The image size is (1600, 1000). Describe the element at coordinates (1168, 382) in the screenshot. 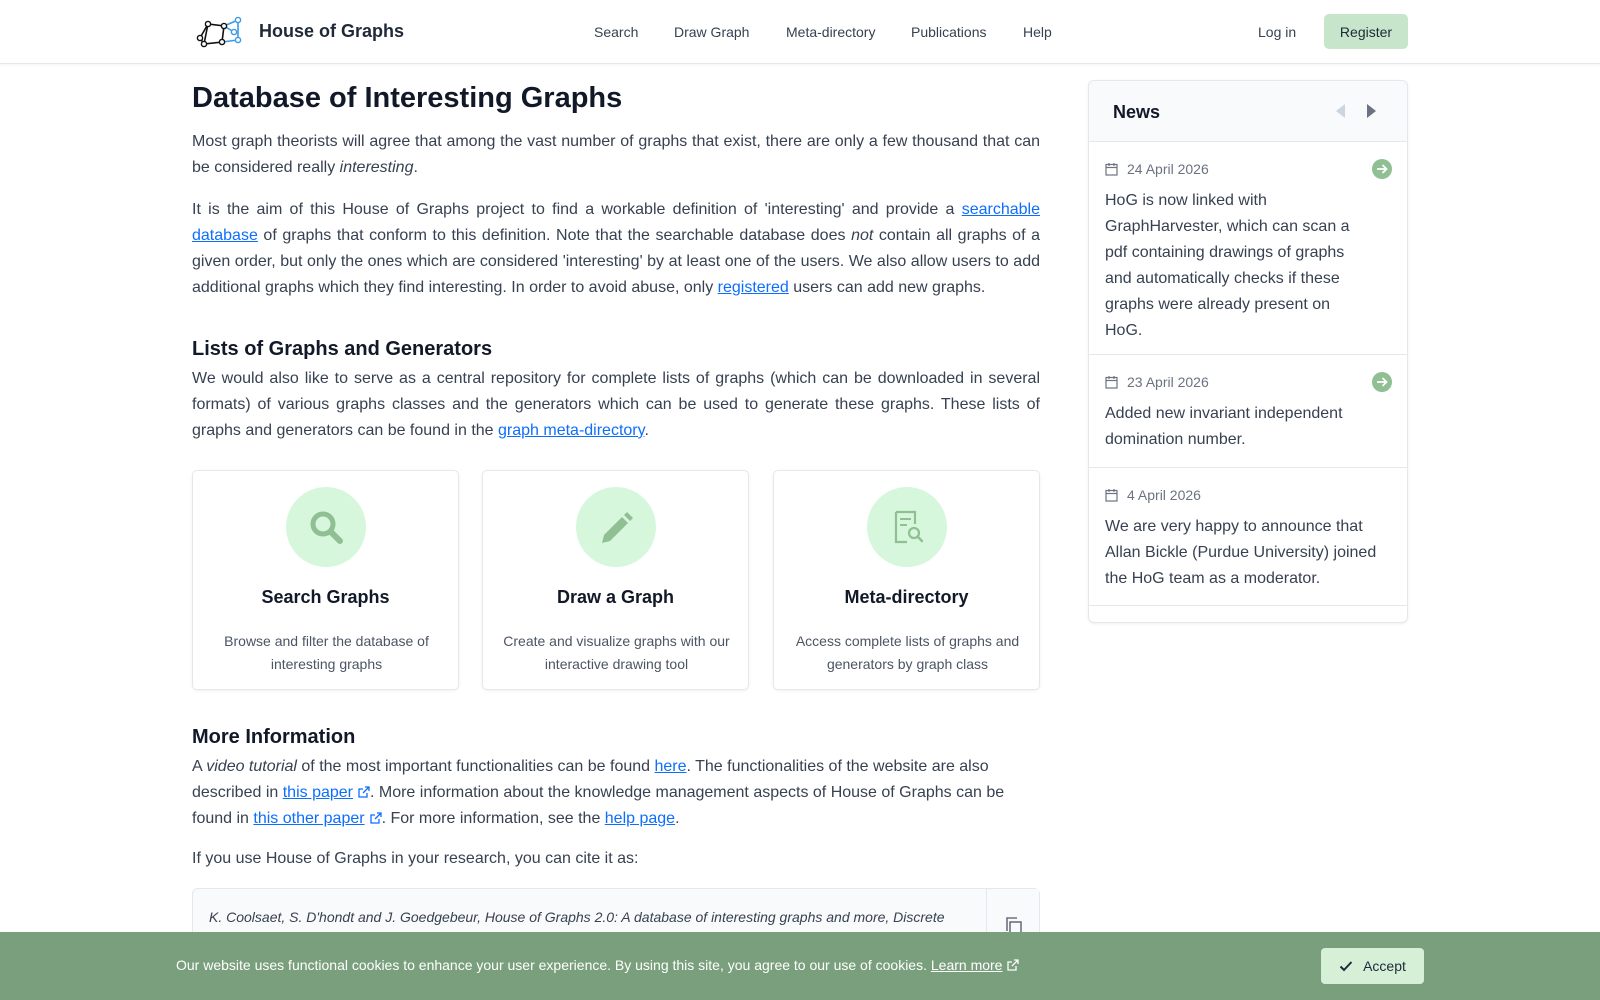

I see `news-date: 23 April 2026` at that location.